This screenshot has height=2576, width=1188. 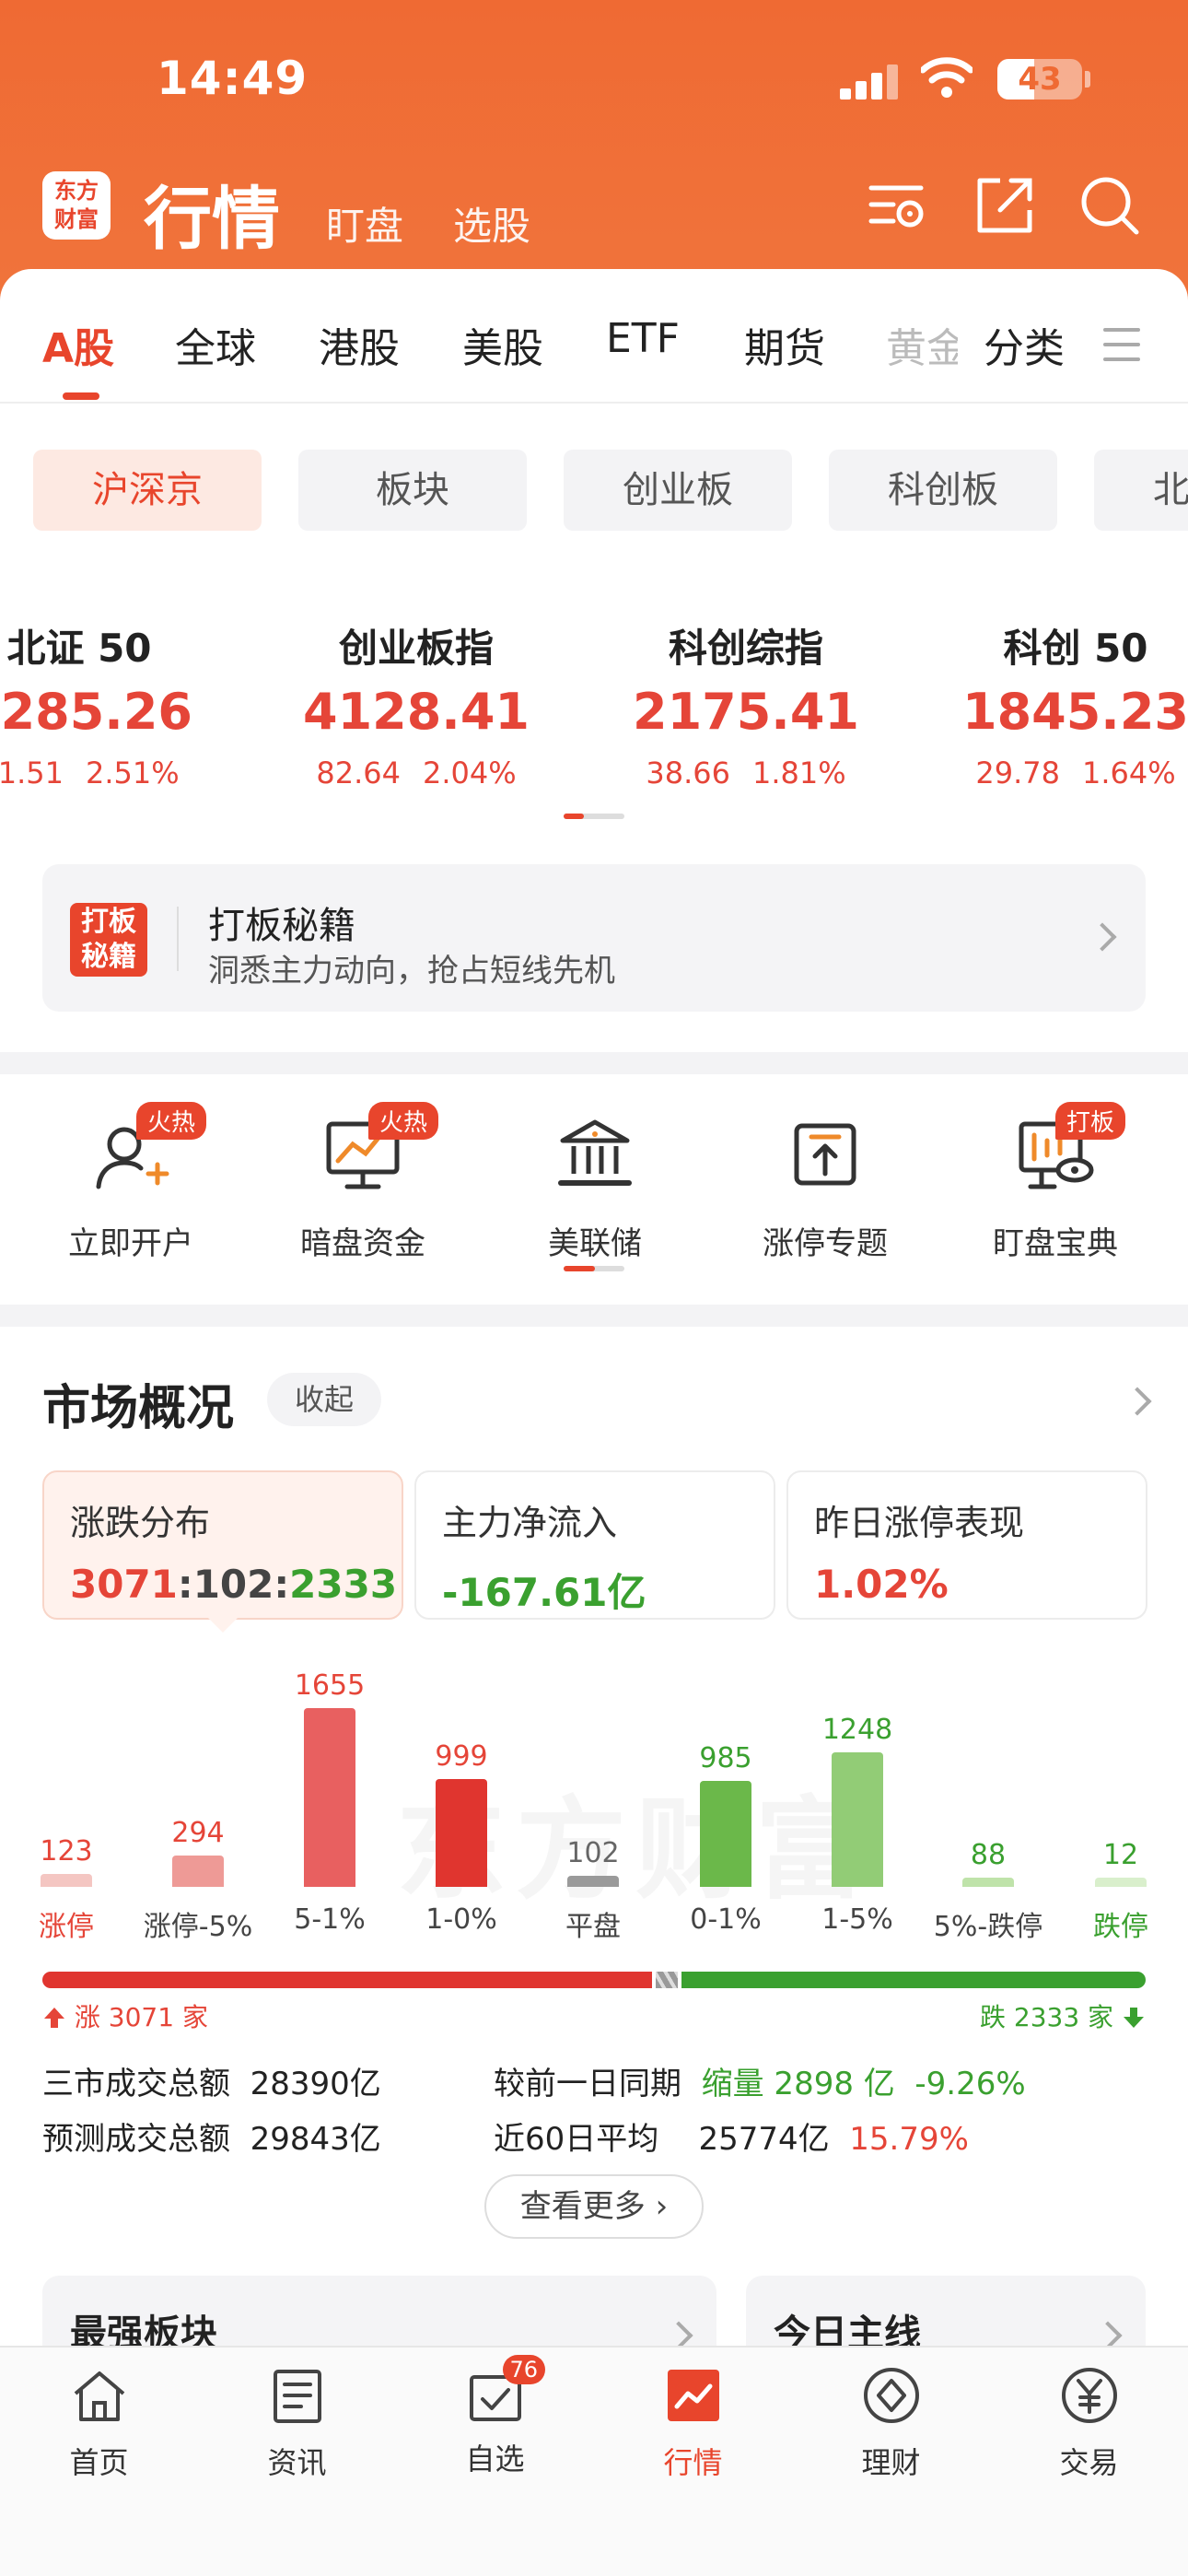 What do you see at coordinates (416, 712) in the screenshot?
I see `index-value: 4128.41` at bounding box center [416, 712].